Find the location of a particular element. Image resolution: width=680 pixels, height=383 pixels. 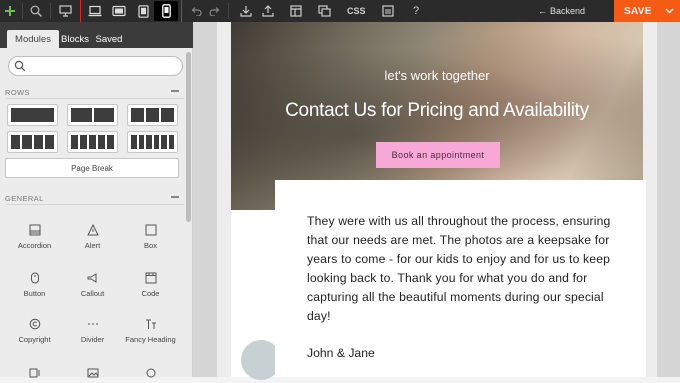

collapse-rows-icon is located at coordinates (175, 91).